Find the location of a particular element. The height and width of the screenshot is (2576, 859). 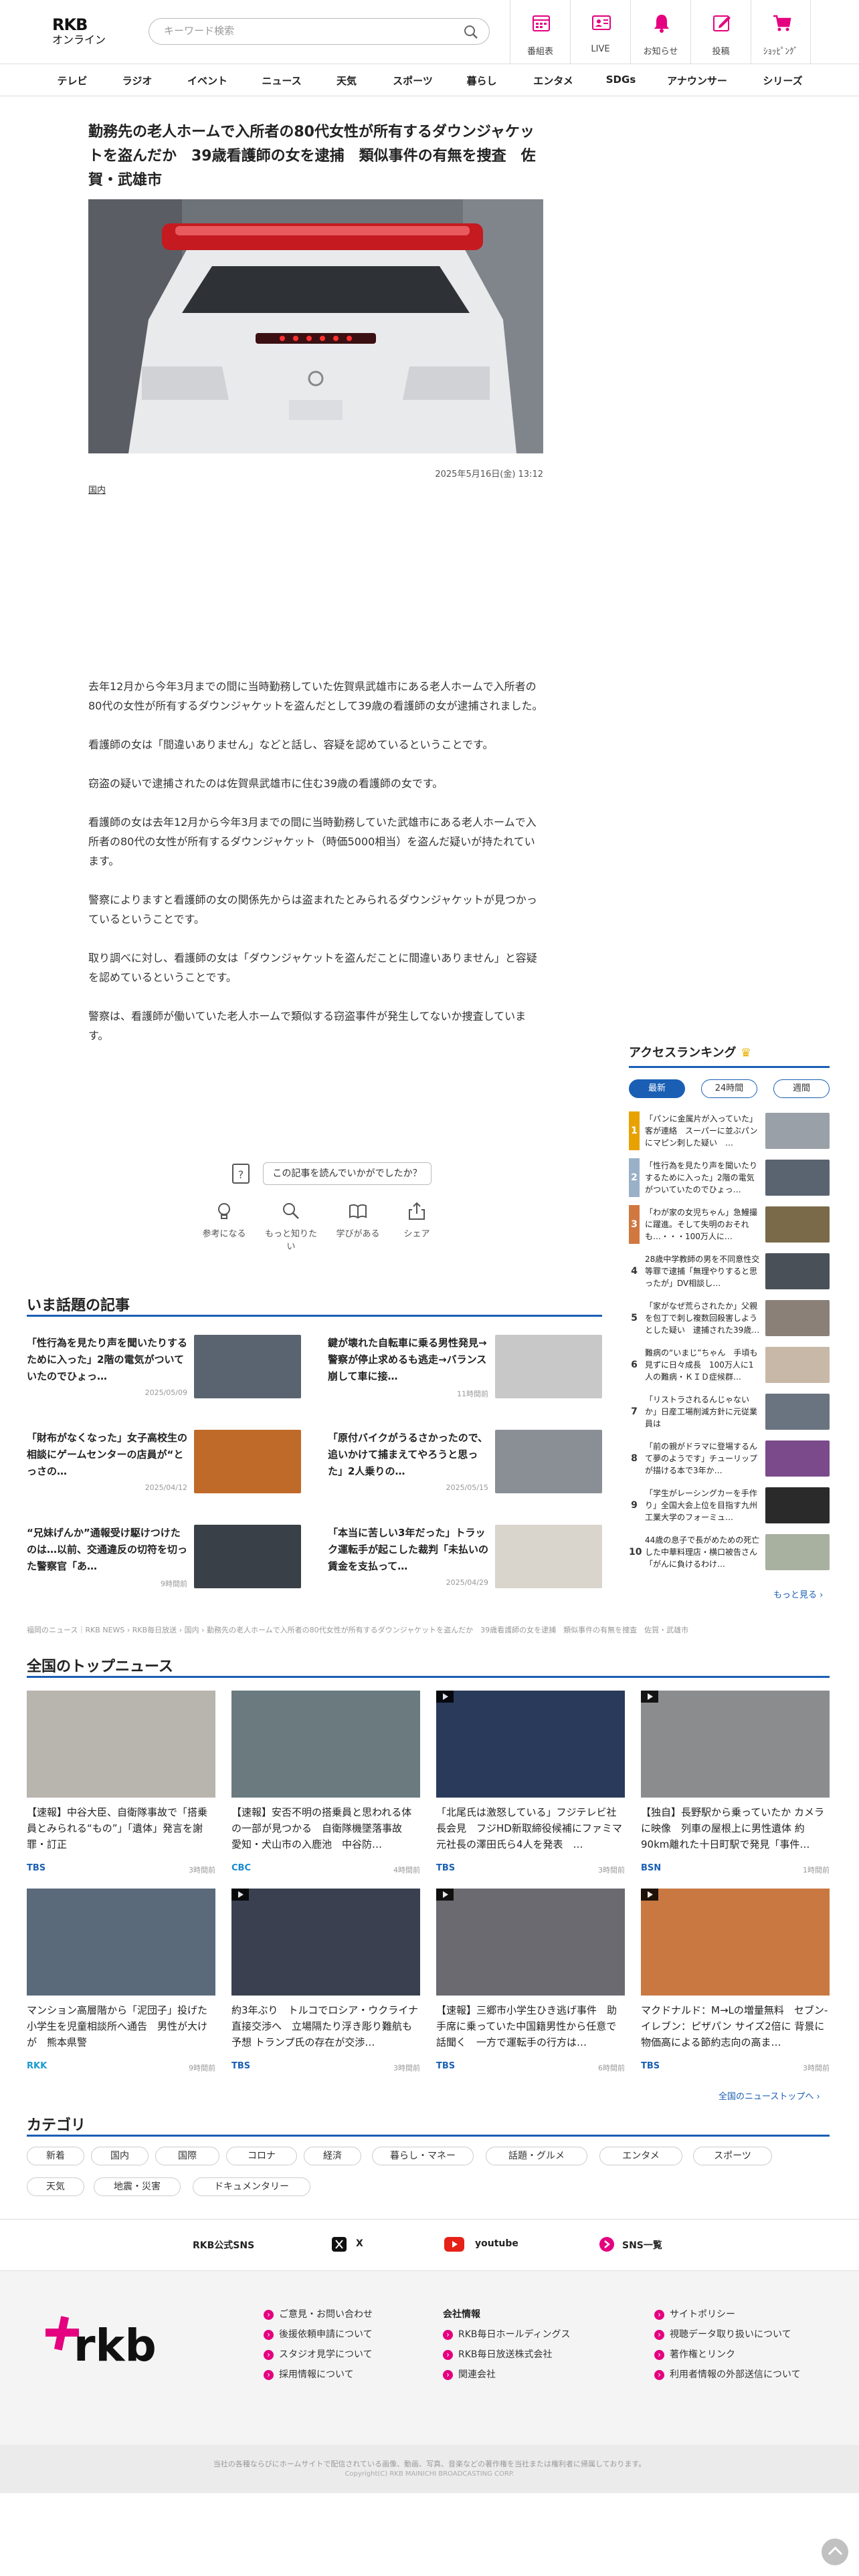

gnav-item-life: 暮らし is located at coordinates (481, 81).